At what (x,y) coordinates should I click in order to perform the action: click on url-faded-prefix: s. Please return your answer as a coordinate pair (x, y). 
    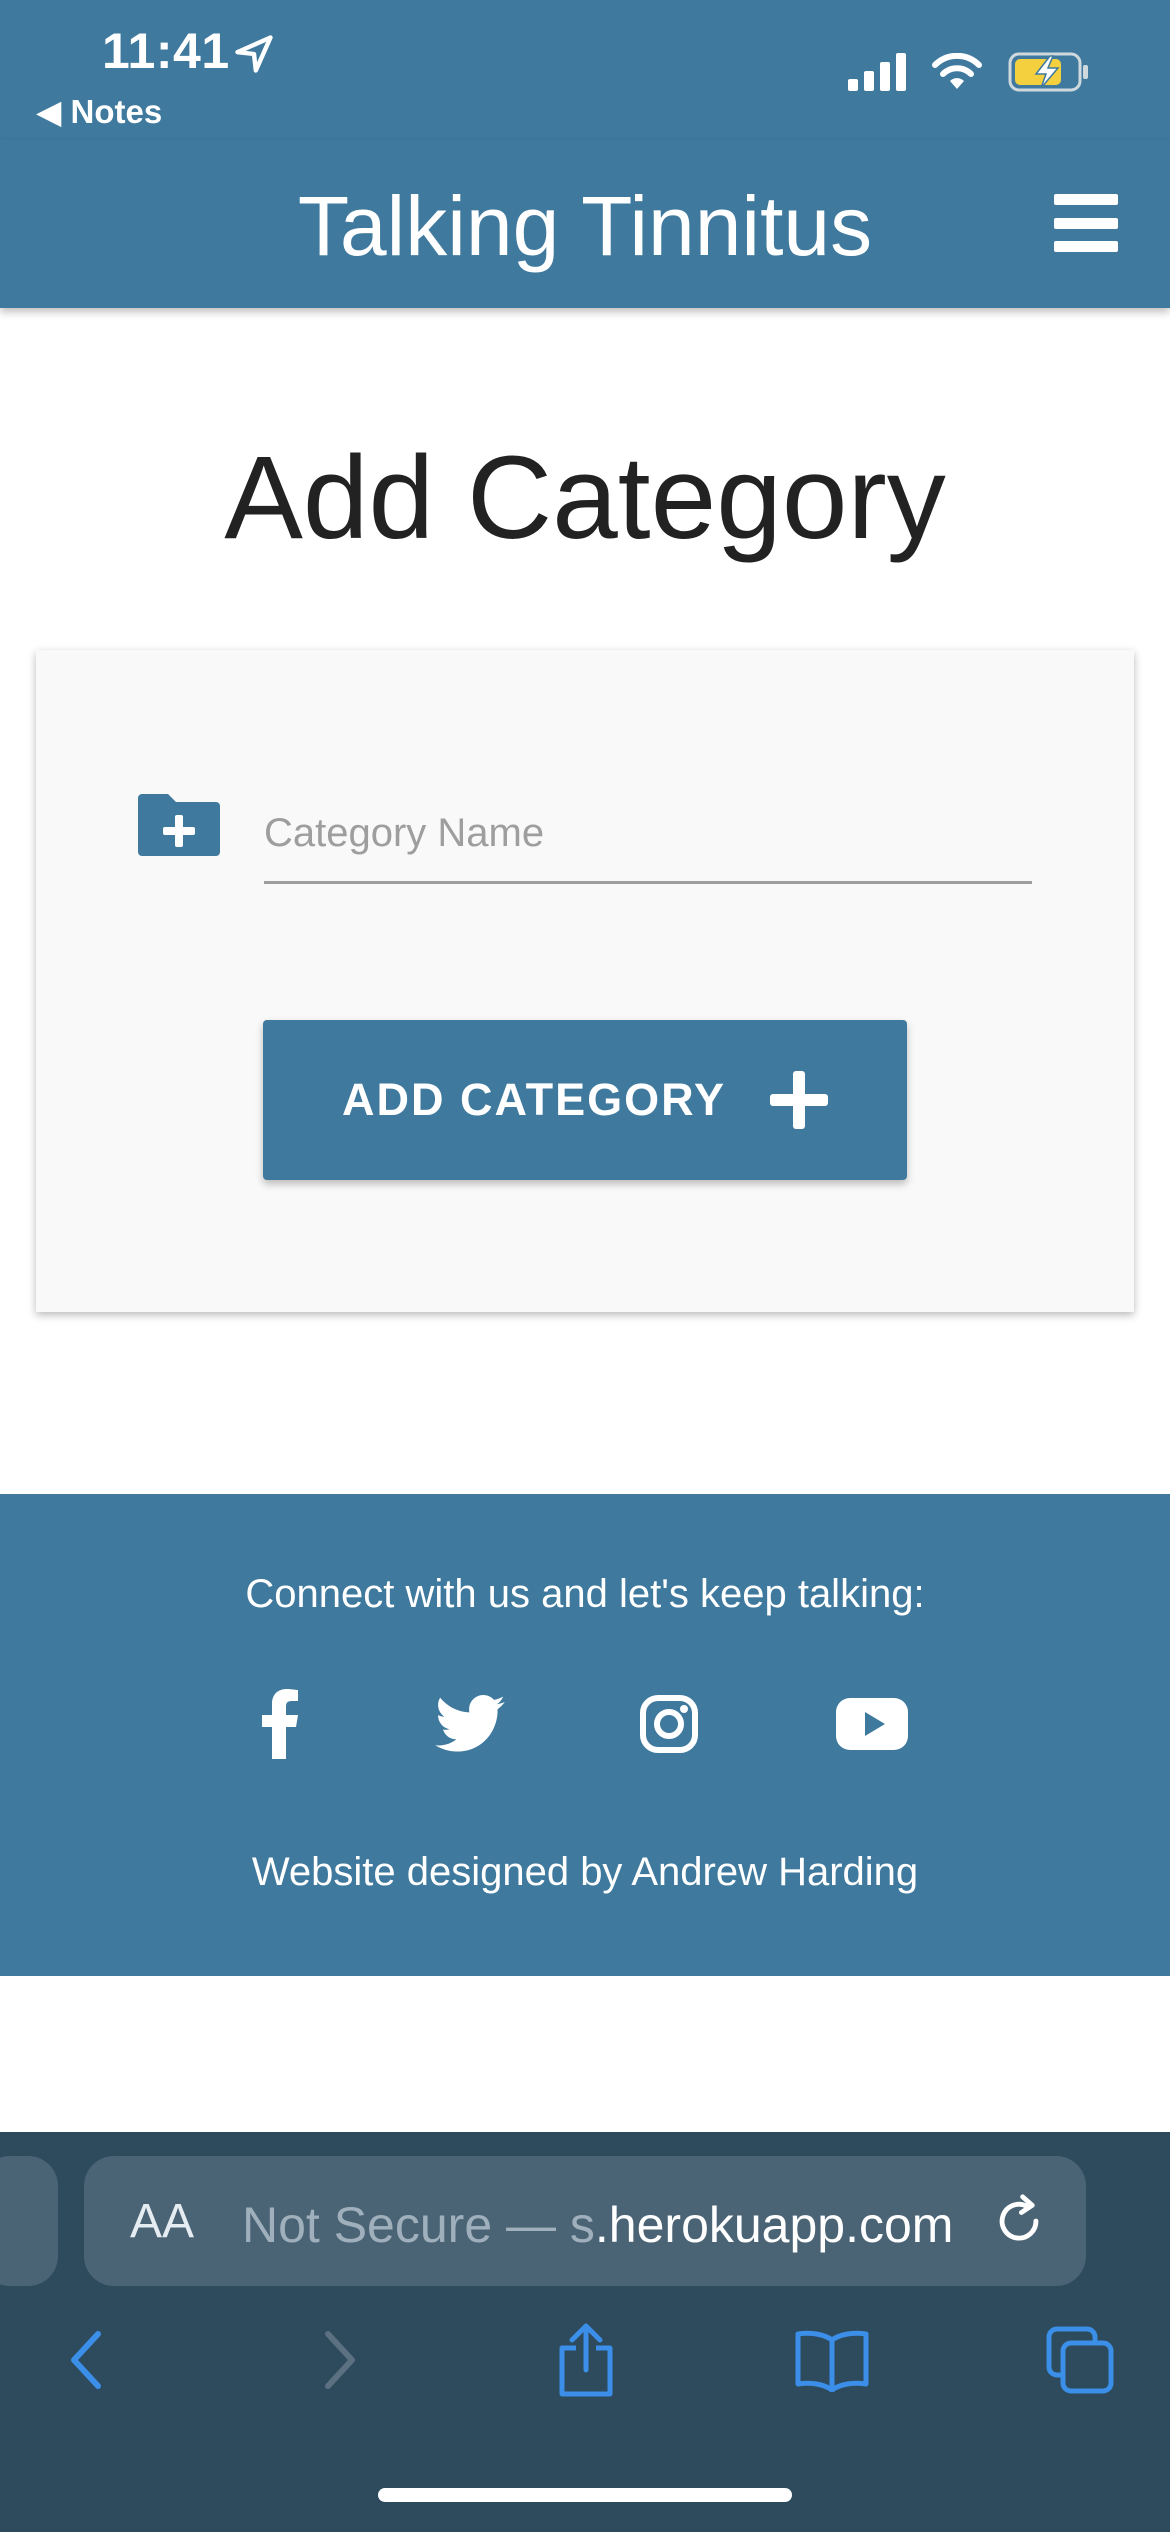
    Looking at the image, I should click on (582, 2225).